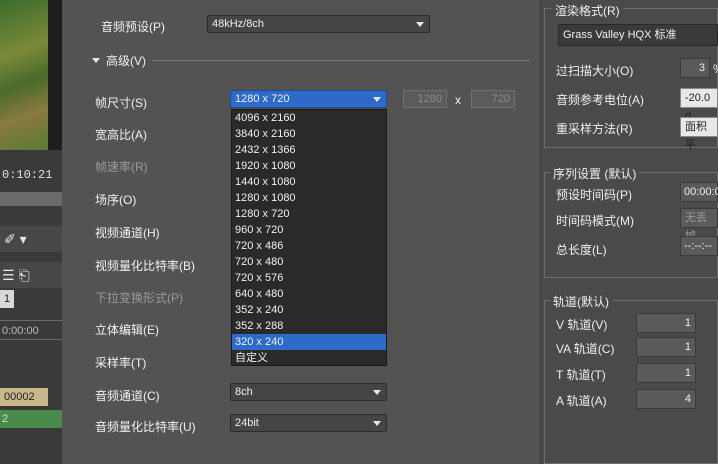 This screenshot has height=464, width=718. I want to click on overscan-input: 3, so click(695, 68).